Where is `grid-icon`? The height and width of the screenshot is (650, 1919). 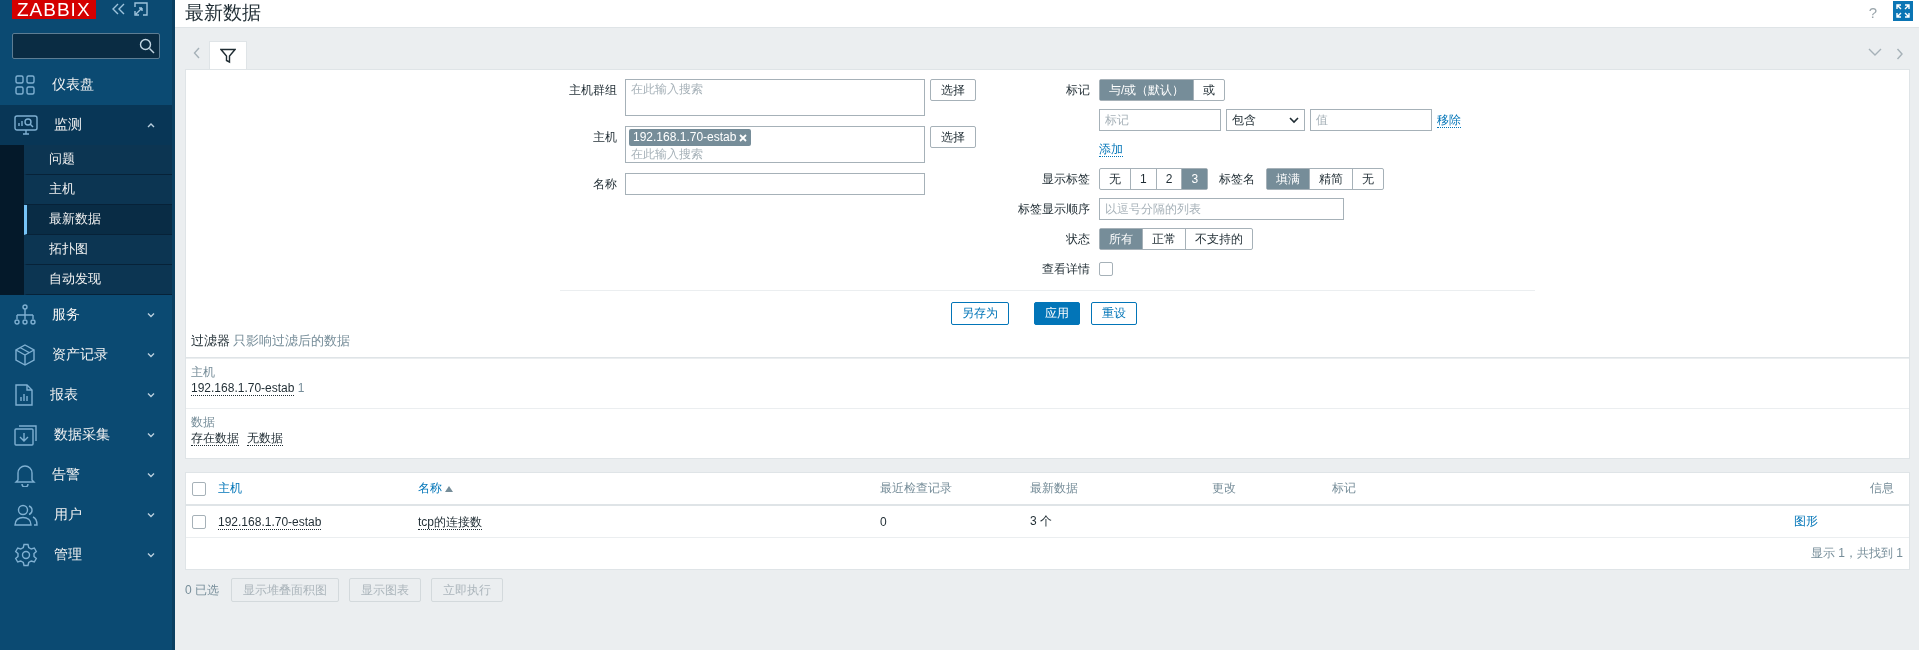
grid-icon is located at coordinates (25, 85).